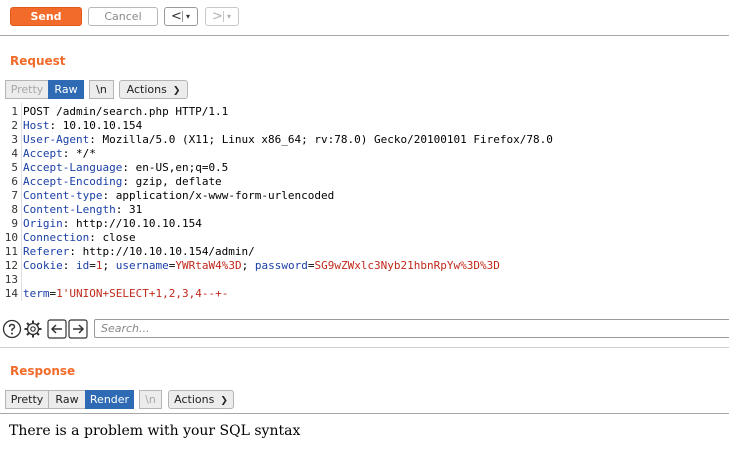 This screenshot has height=465, width=729. What do you see at coordinates (36, 125) in the screenshot?
I see `header-name: Host` at bounding box center [36, 125].